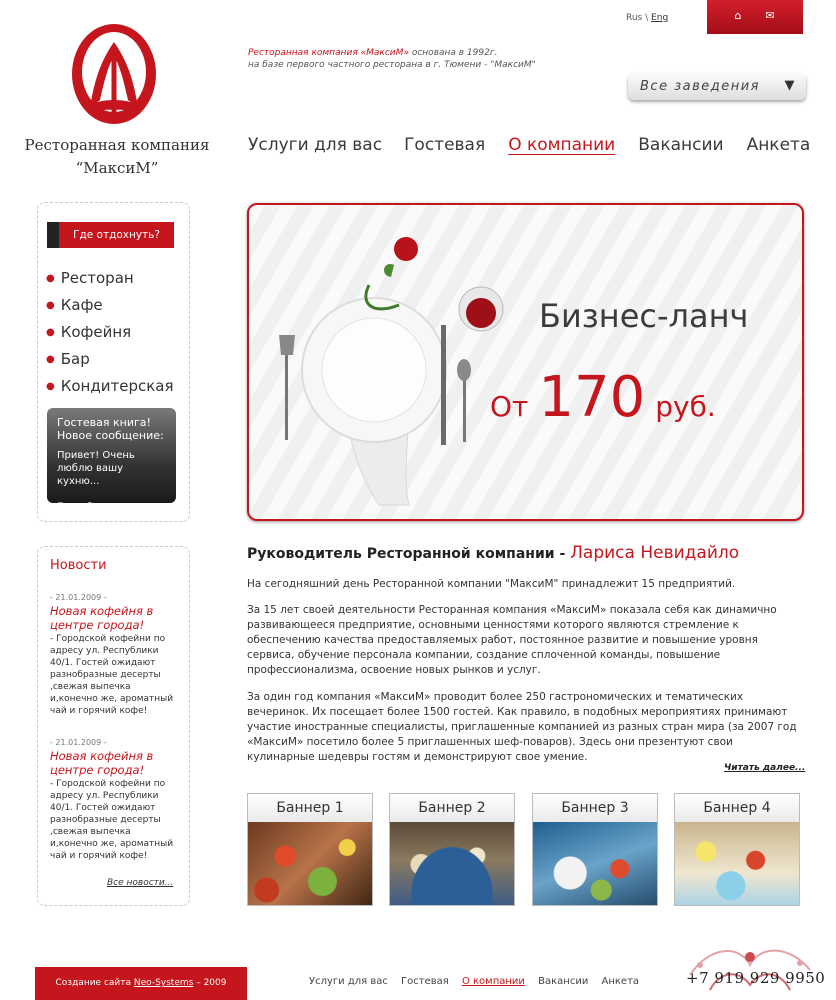 This screenshot has height=1000, width=836. What do you see at coordinates (452, 808) in the screenshot?
I see `banner-caption: Баннер 2` at bounding box center [452, 808].